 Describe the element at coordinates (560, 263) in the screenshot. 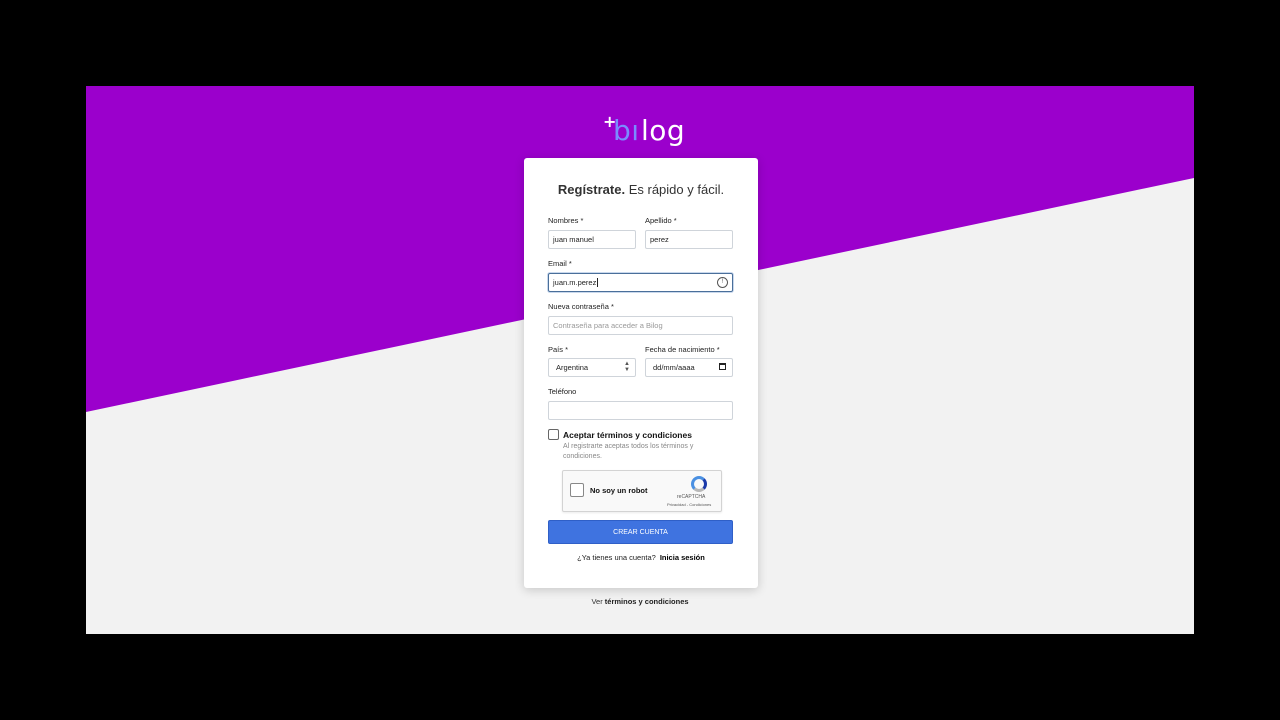

I see `email-label: Email *` at that location.